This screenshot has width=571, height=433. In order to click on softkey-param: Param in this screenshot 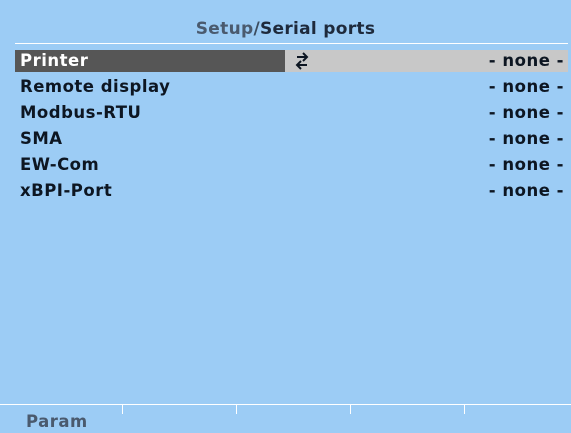, I will do `click(61, 419)`.